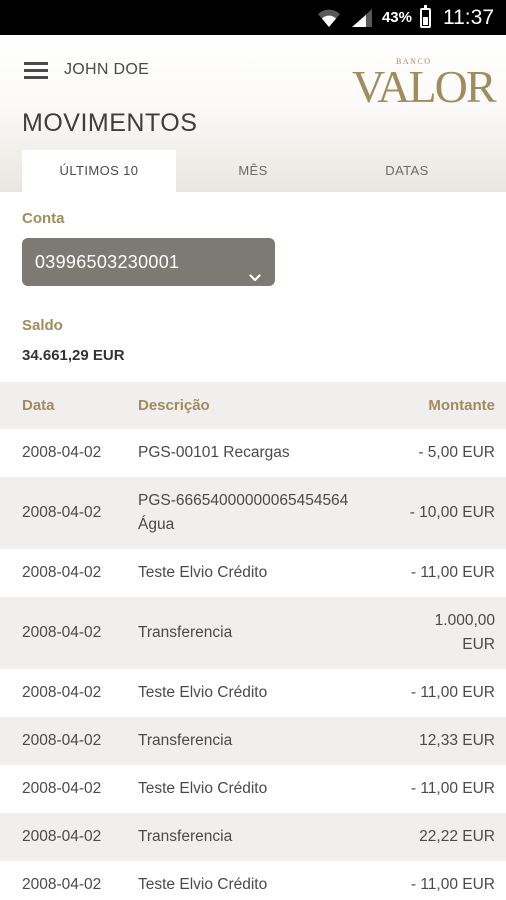 The image size is (506, 900). Describe the element at coordinates (461, 405) in the screenshot. I see `header-amount: Montante` at that location.